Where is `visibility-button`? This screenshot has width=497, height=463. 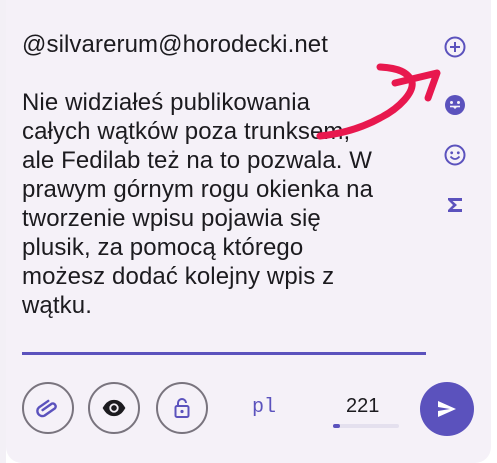
visibility-button is located at coordinates (114, 408).